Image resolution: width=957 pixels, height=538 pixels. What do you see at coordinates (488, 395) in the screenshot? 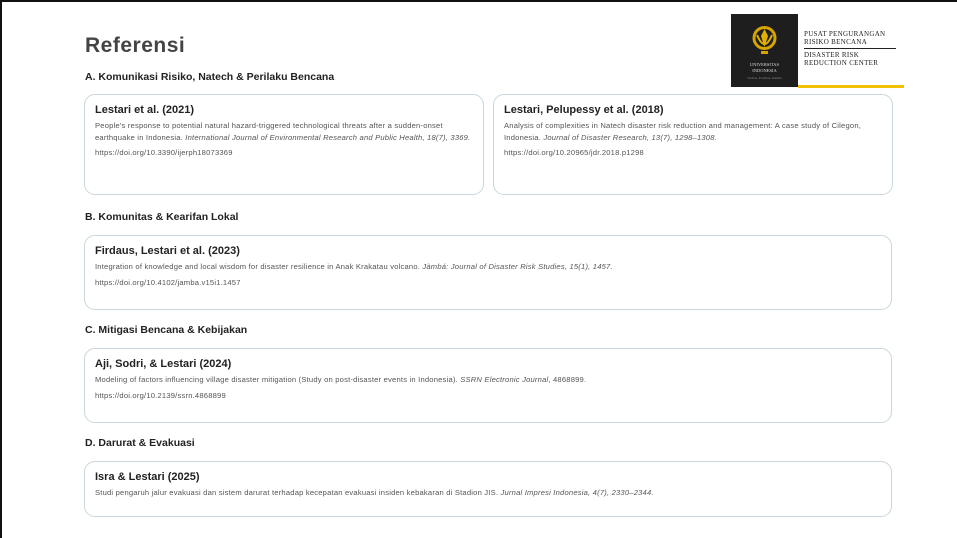
I see `reference-doi: https://doi.org/10.2139/ssrn.4868899` at bounding box center [488, 395].